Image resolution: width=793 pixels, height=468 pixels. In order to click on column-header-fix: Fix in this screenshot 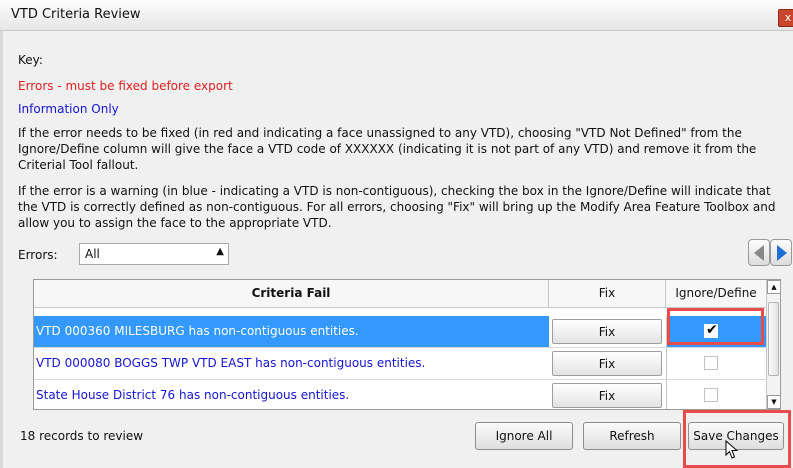, I will do `click(607, 294)`.